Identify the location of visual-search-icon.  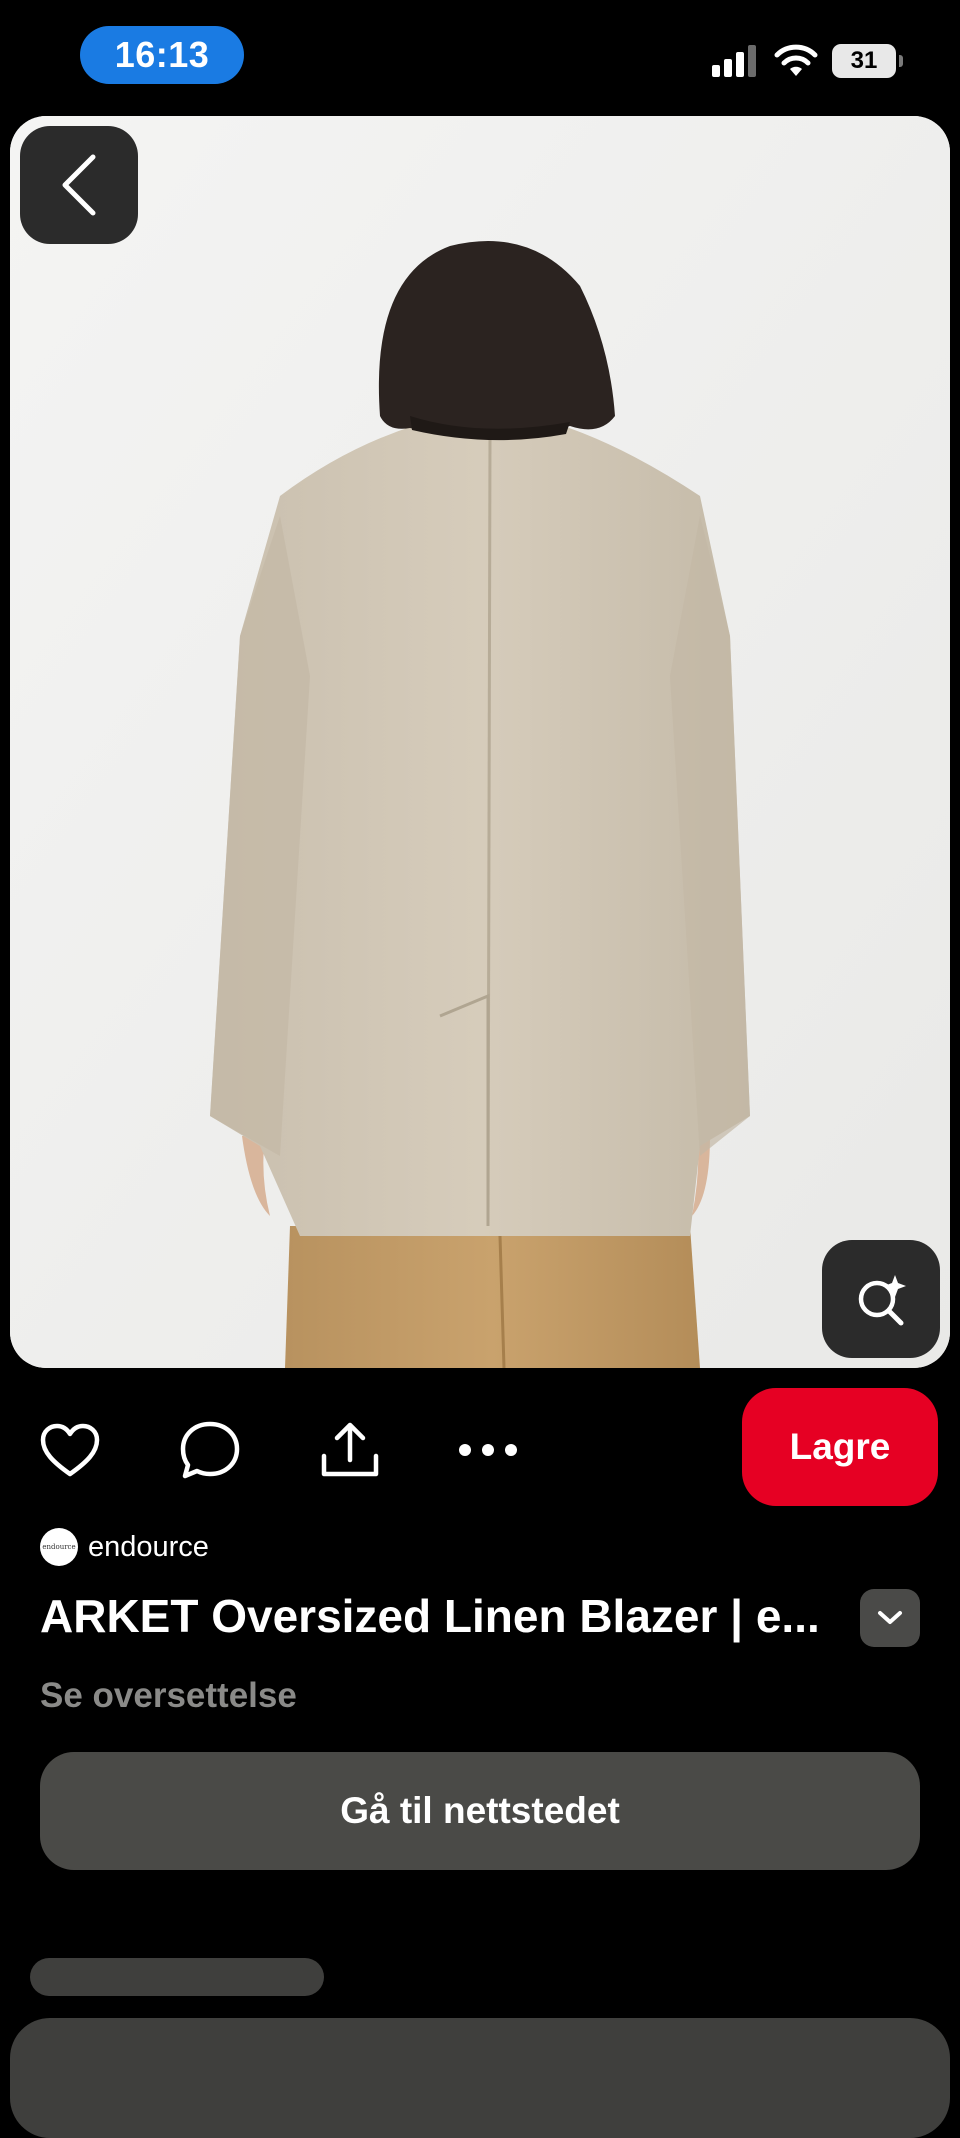
(882, 1300).